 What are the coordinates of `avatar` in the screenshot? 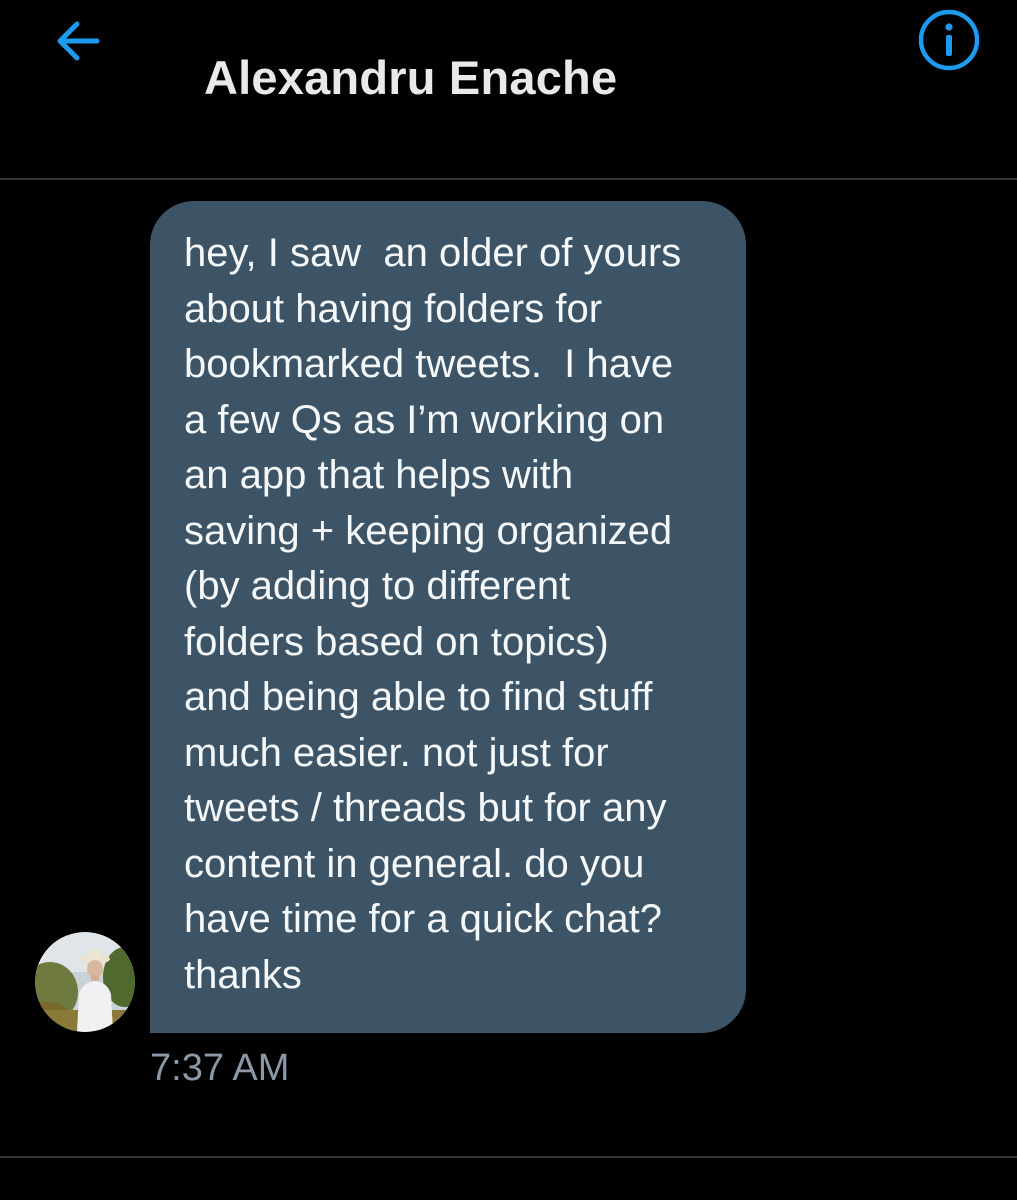 It's located at (85, 982).